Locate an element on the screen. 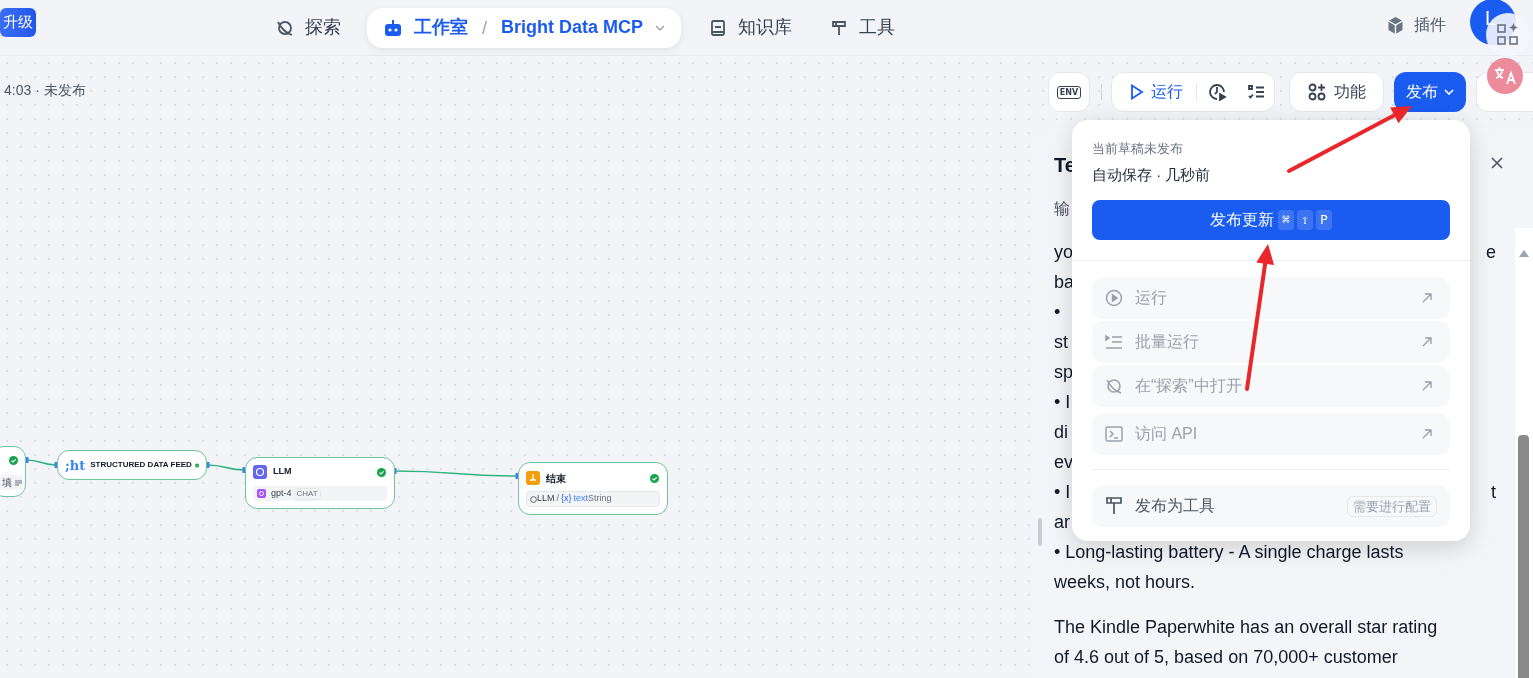 This screenshot has width=1533, height=678. publish-update-button: 发布更新 ⌘ ⇧ P is located at coordinates (1271, 220).